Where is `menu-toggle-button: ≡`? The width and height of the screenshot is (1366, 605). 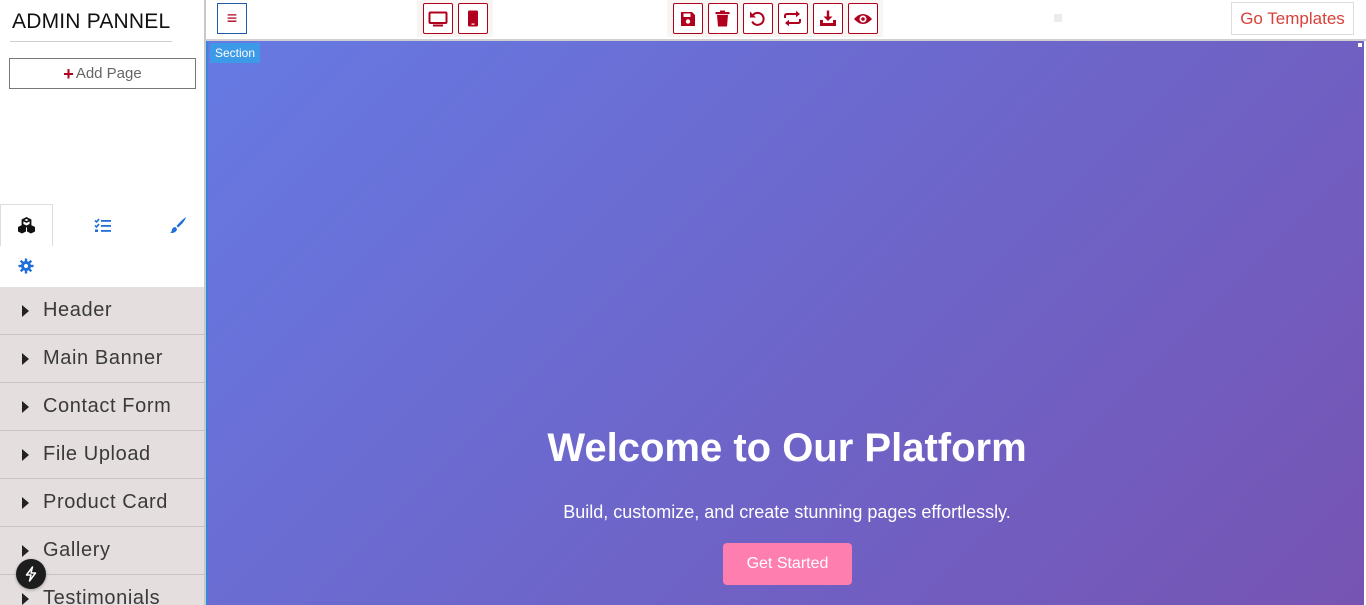 menu-toggle-button: ≡ is located at coordinates (232, 18).